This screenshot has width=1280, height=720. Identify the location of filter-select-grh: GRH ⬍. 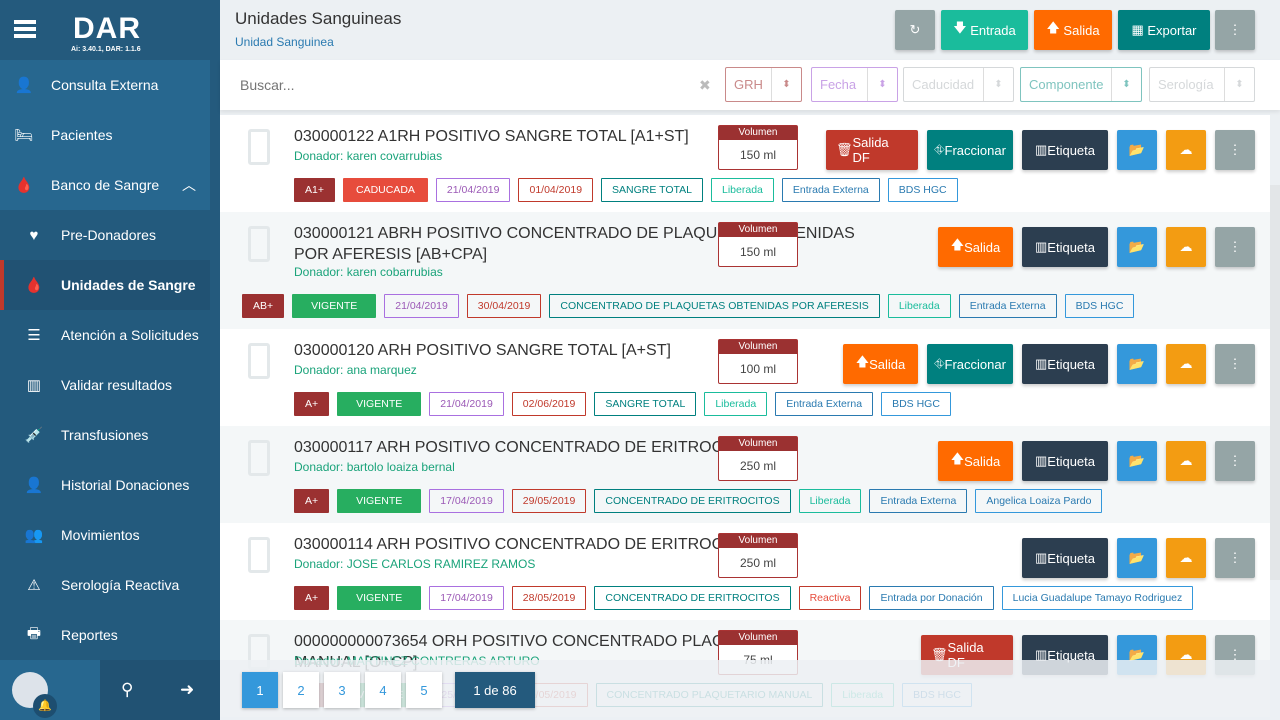
(763, 84).